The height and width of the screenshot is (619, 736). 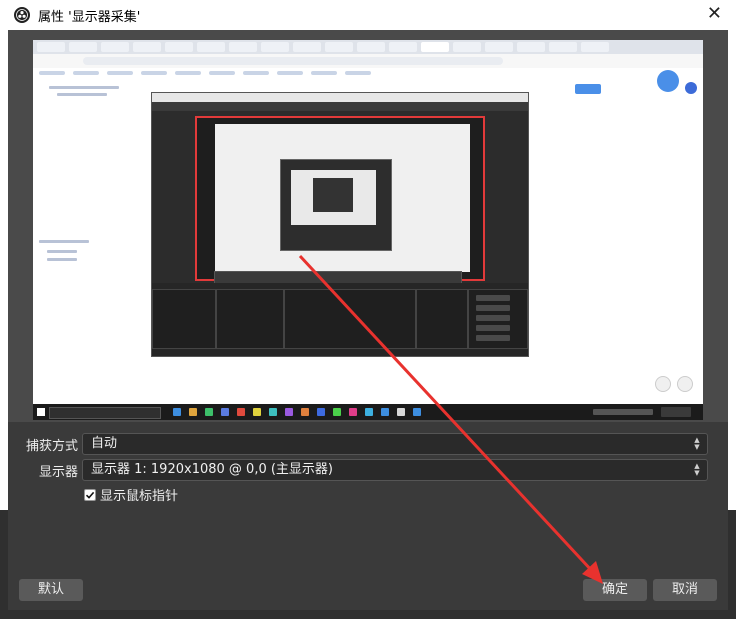 I want to click on captured-obs-docks, so click(x=340, y=319).